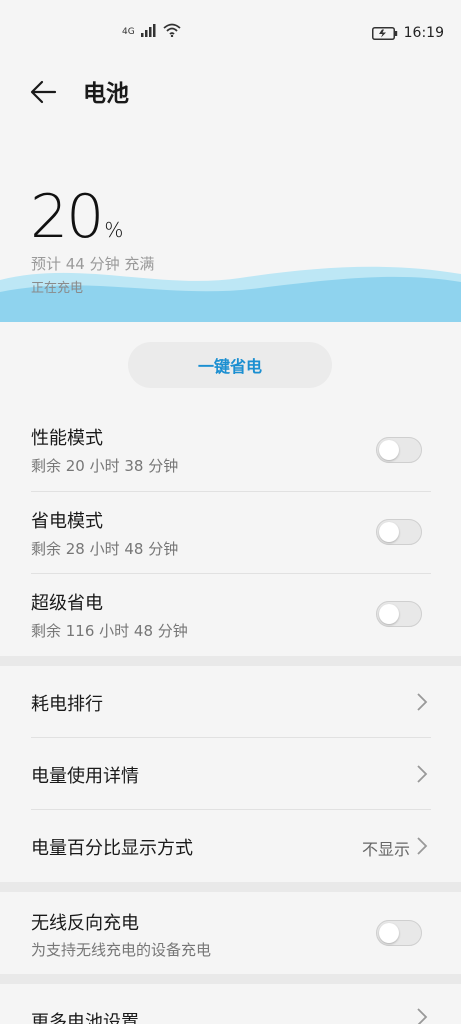 The width and height of the screenshot is (461, 1024). I want to click on back-arrow-icon, so click(43, 92).